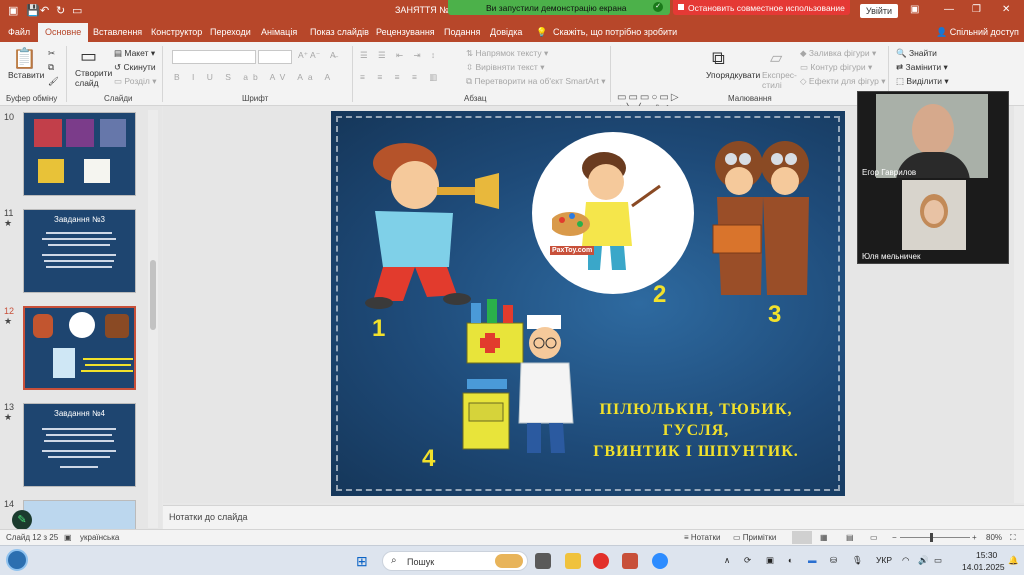 This screenshot has width=1024, height=575. What do you see at coordinates (68, 537) in the screenshot?
I see `spellcheck-icon: ▣` at bounding box center [68, 537].